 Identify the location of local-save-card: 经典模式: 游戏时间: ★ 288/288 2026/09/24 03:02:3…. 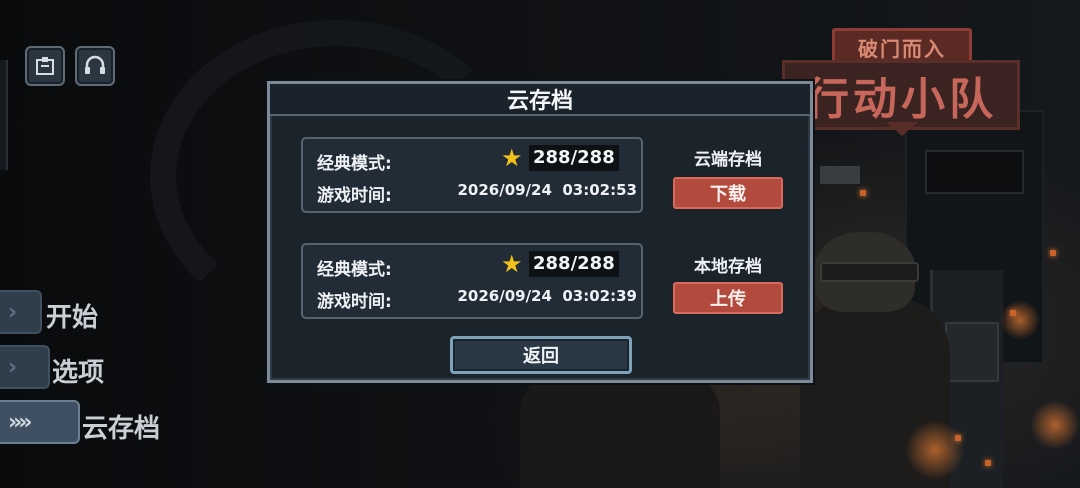
(472, 281).